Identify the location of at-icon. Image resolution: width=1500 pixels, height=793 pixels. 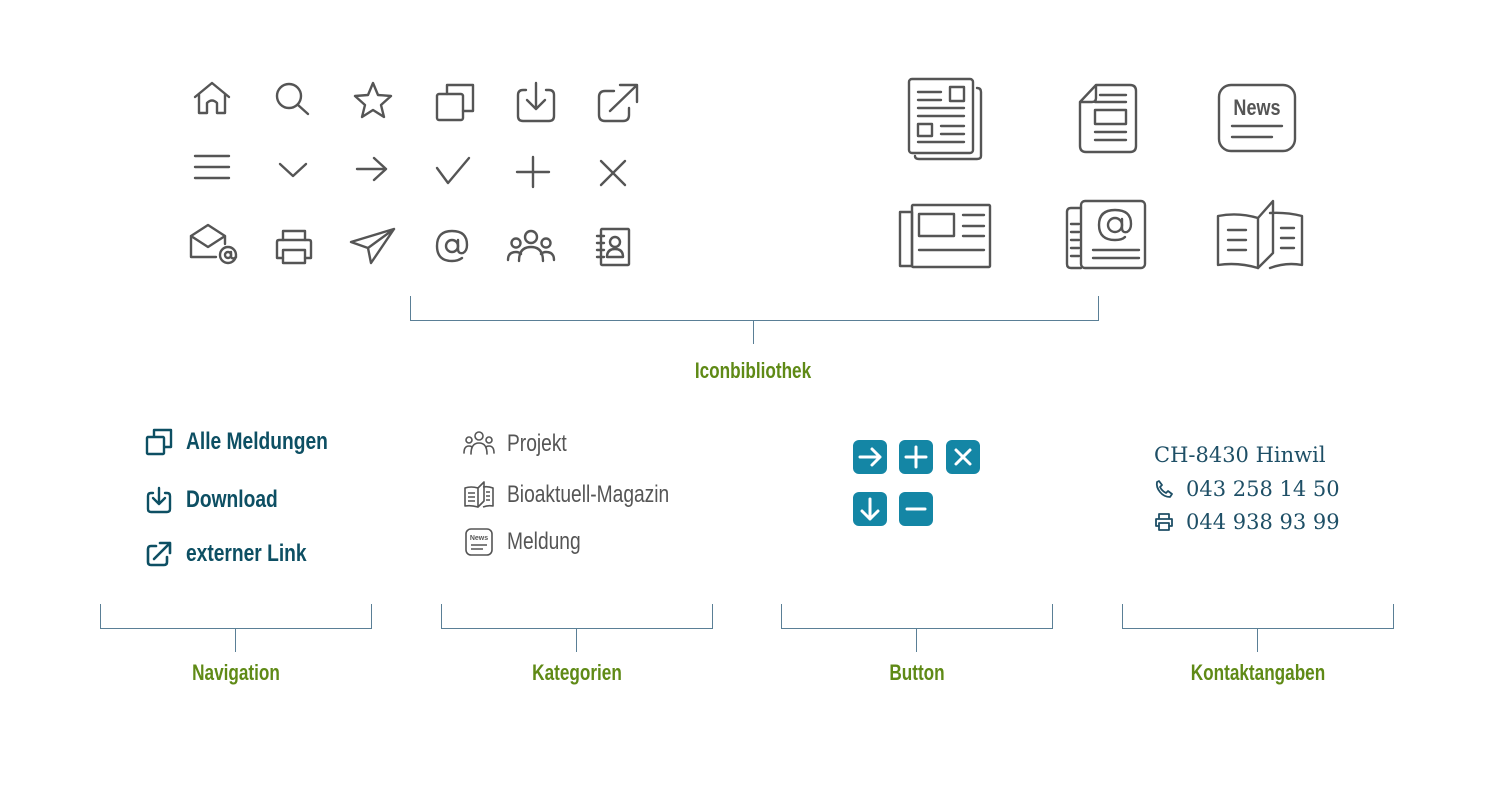
(452, 246).